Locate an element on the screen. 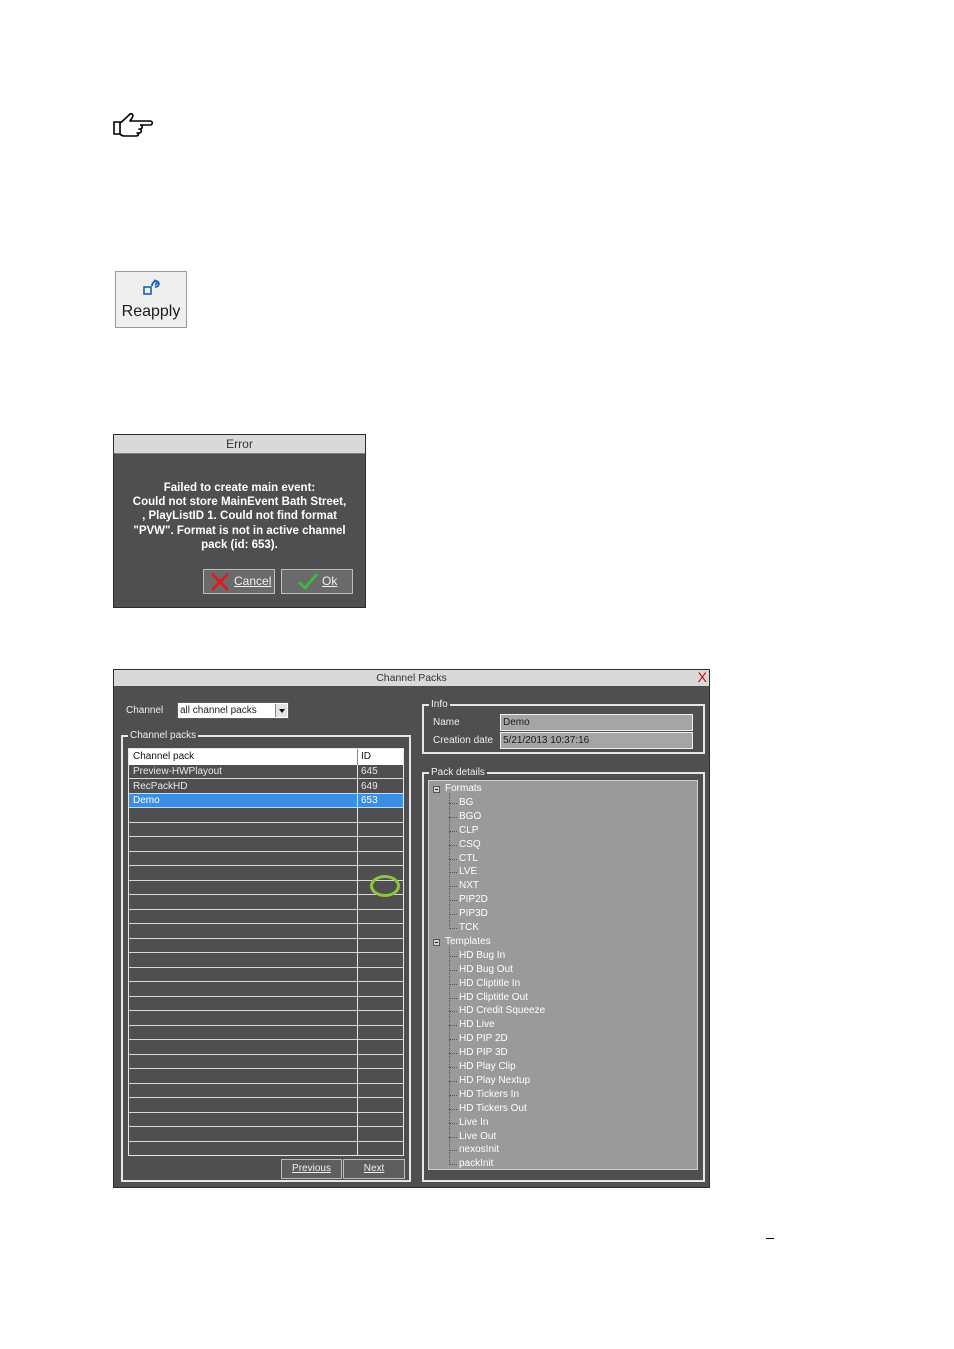  reapply-icon is located at coordinates (151, 287).